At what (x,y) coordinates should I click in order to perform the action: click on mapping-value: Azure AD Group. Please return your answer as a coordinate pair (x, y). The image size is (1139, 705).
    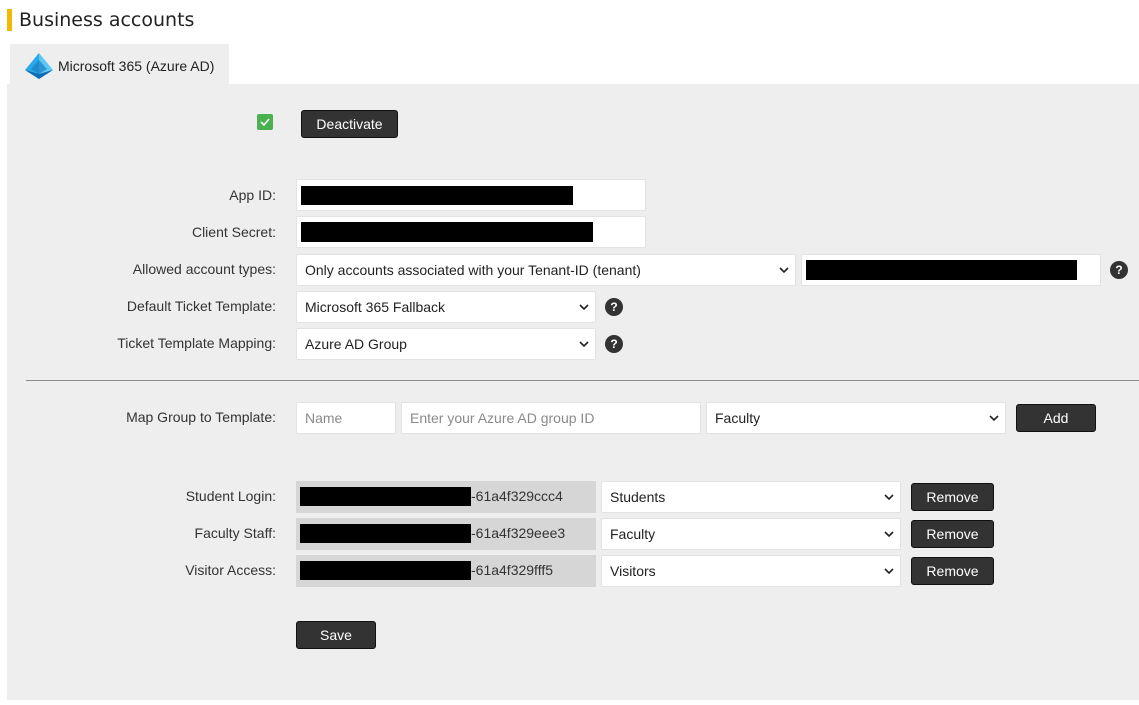
    Looking at the image, I should click on (356, 344).